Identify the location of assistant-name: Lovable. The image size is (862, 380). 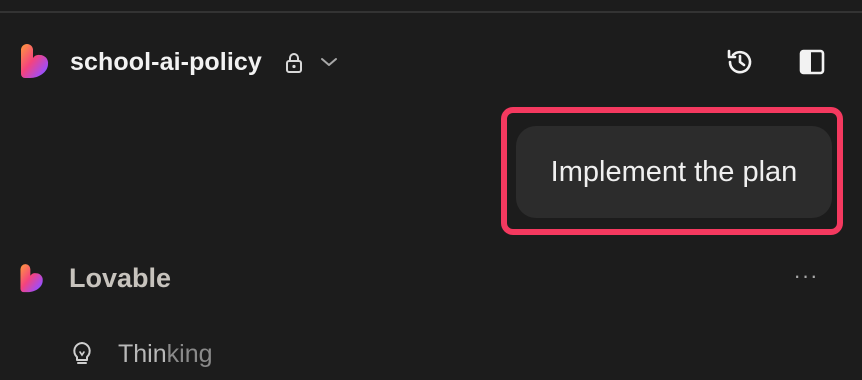
(120, 278).